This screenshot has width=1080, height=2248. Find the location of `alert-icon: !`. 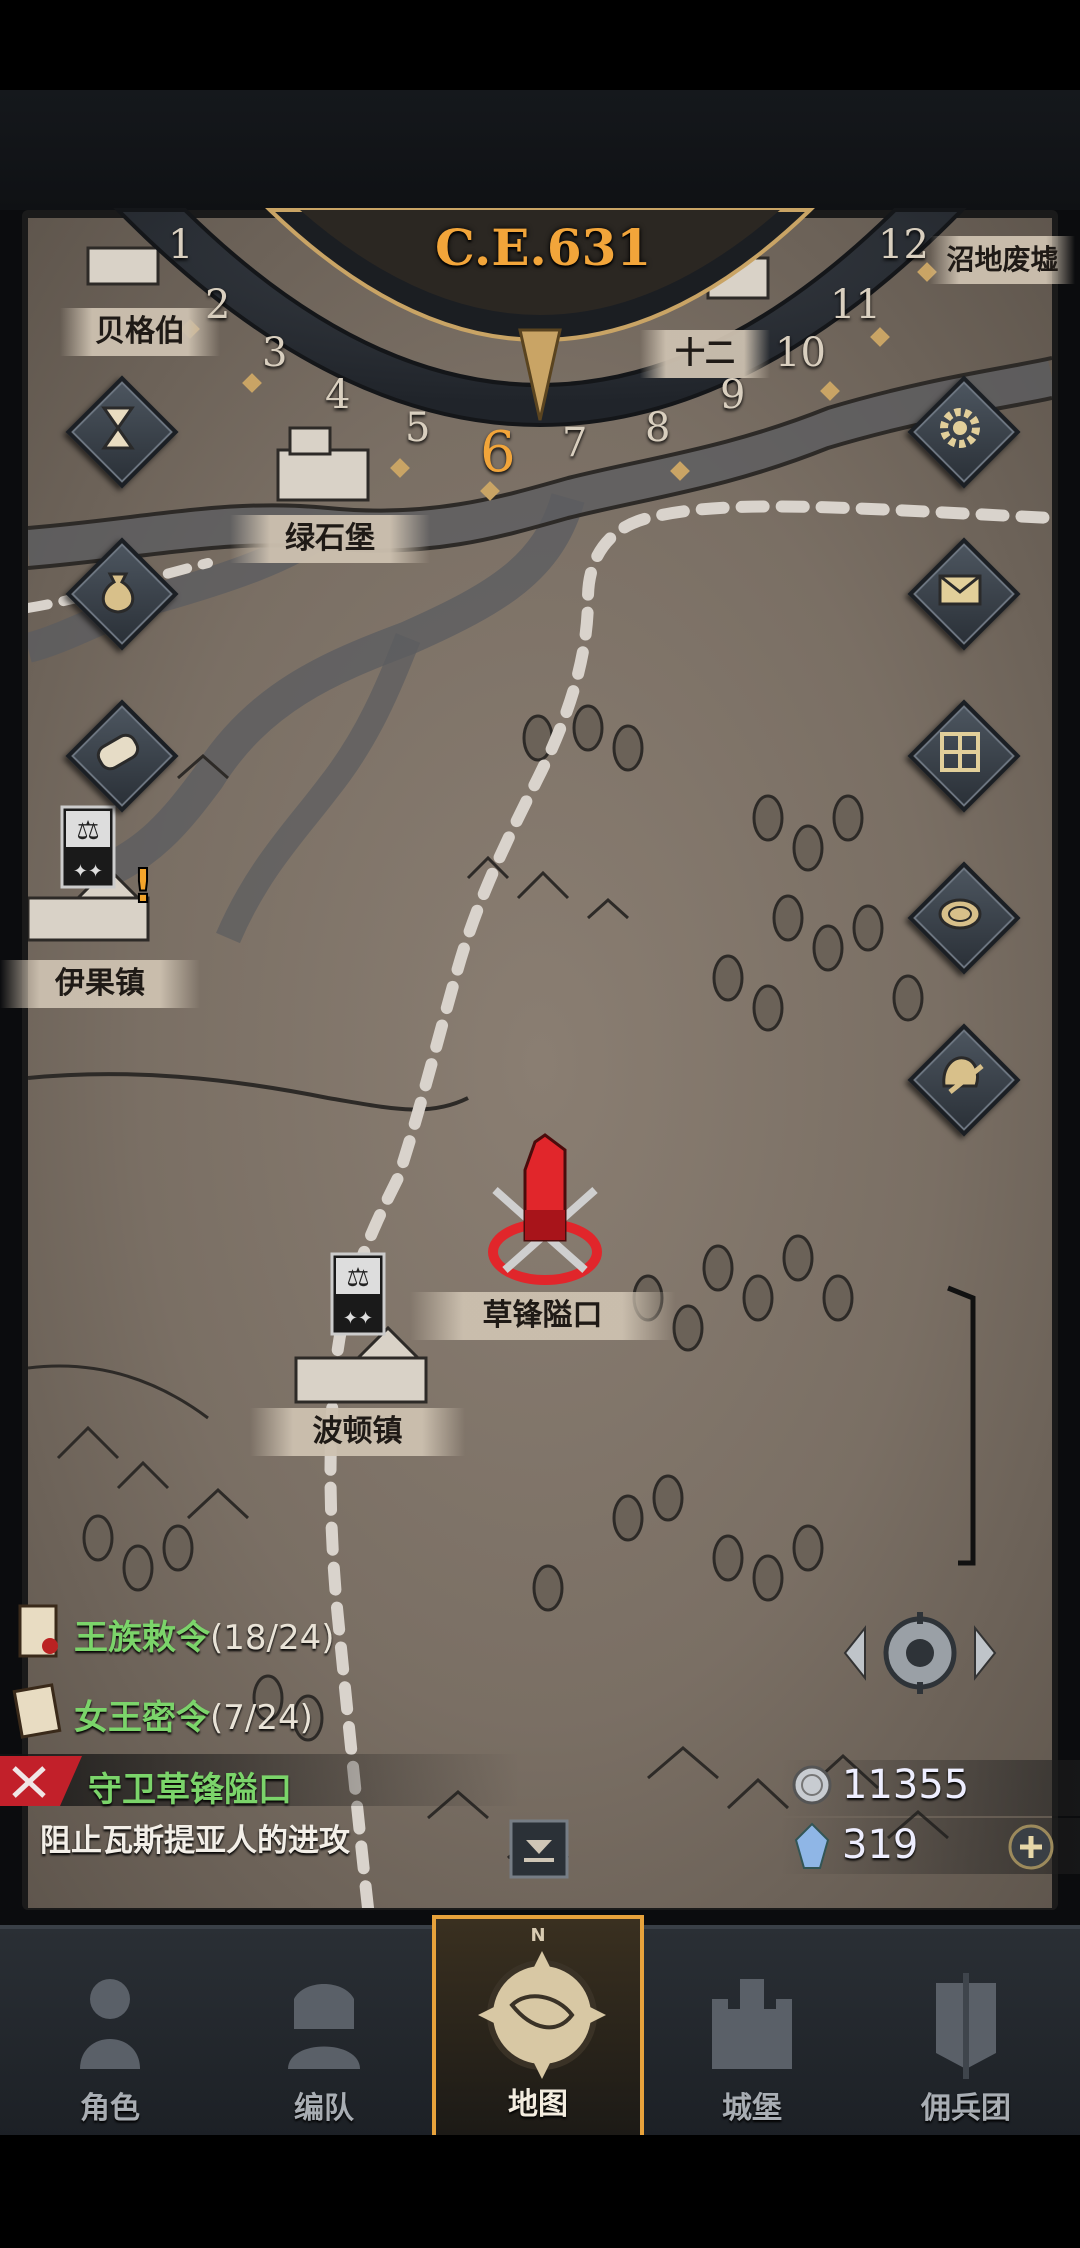

alert-icon: ! is located at coordinates (143, 886).